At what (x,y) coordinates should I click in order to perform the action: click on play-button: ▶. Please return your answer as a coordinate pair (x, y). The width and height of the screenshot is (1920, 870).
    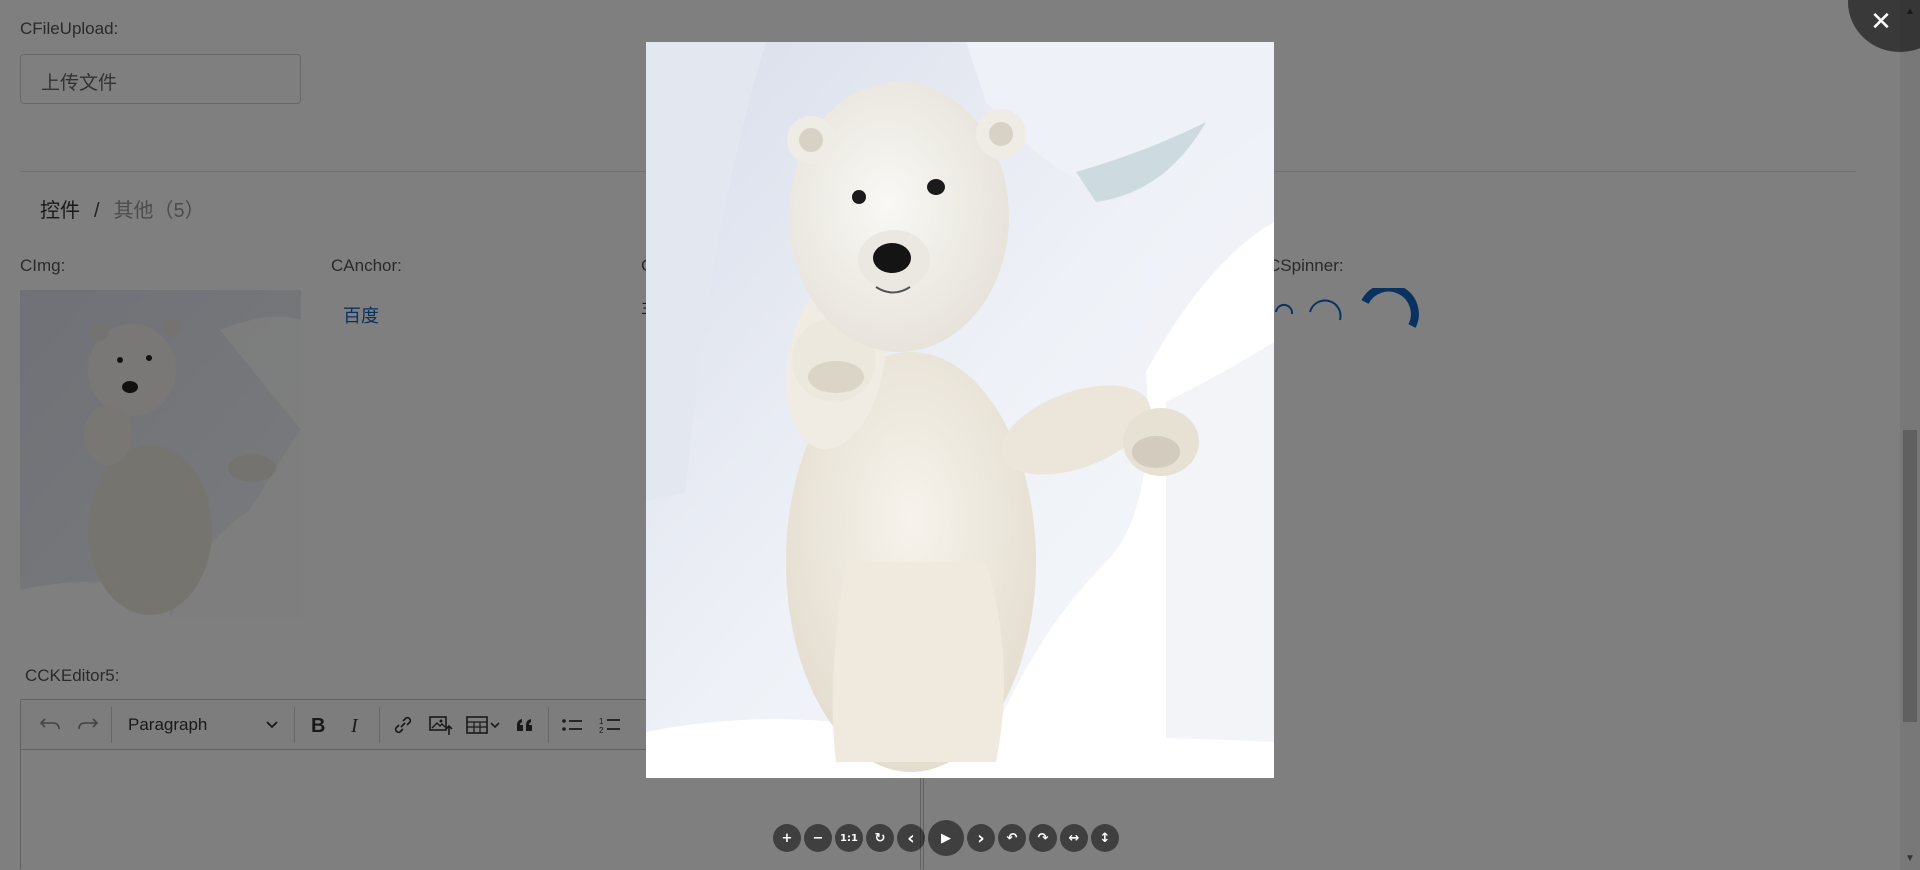
    Looking at the image, I should click on (946, 838).